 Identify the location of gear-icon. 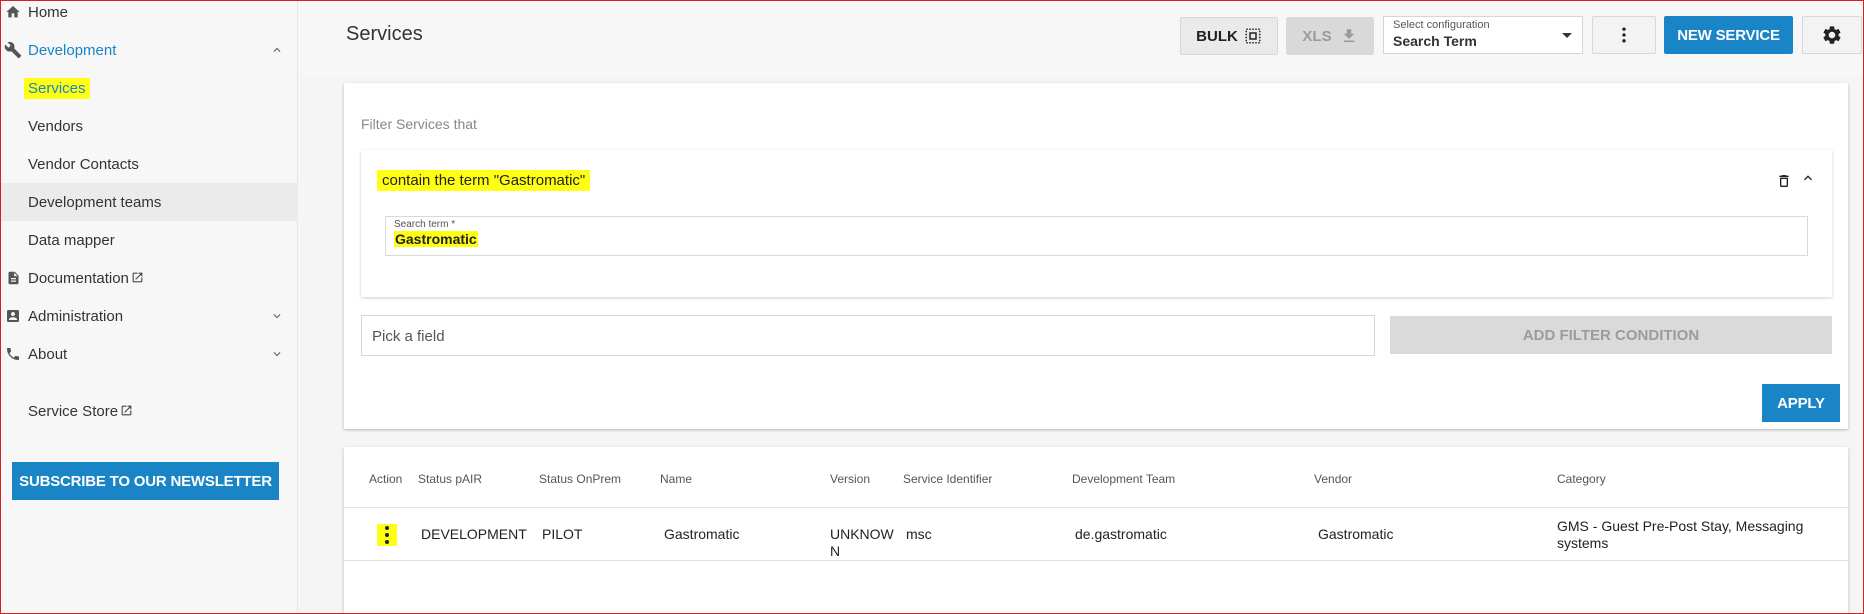
(1832, 35).